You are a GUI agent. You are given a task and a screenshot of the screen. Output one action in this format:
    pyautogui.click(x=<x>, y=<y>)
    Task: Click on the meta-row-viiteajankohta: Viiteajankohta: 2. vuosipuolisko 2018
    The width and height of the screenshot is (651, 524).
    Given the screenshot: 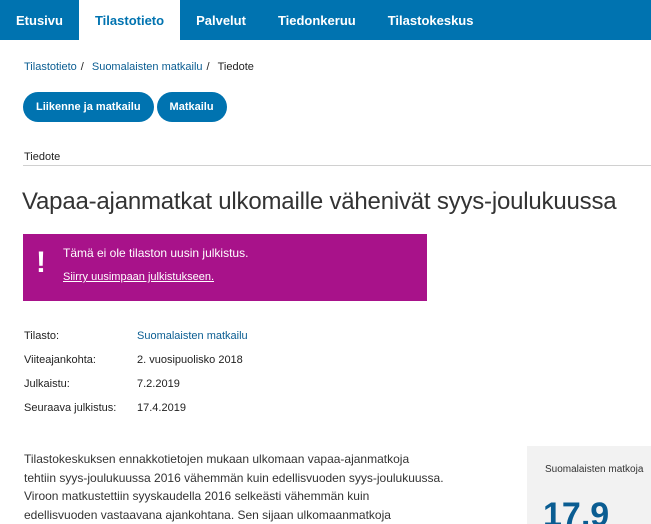 What is the action you would take?
    pyautogui.click(x=136, y=360)
    